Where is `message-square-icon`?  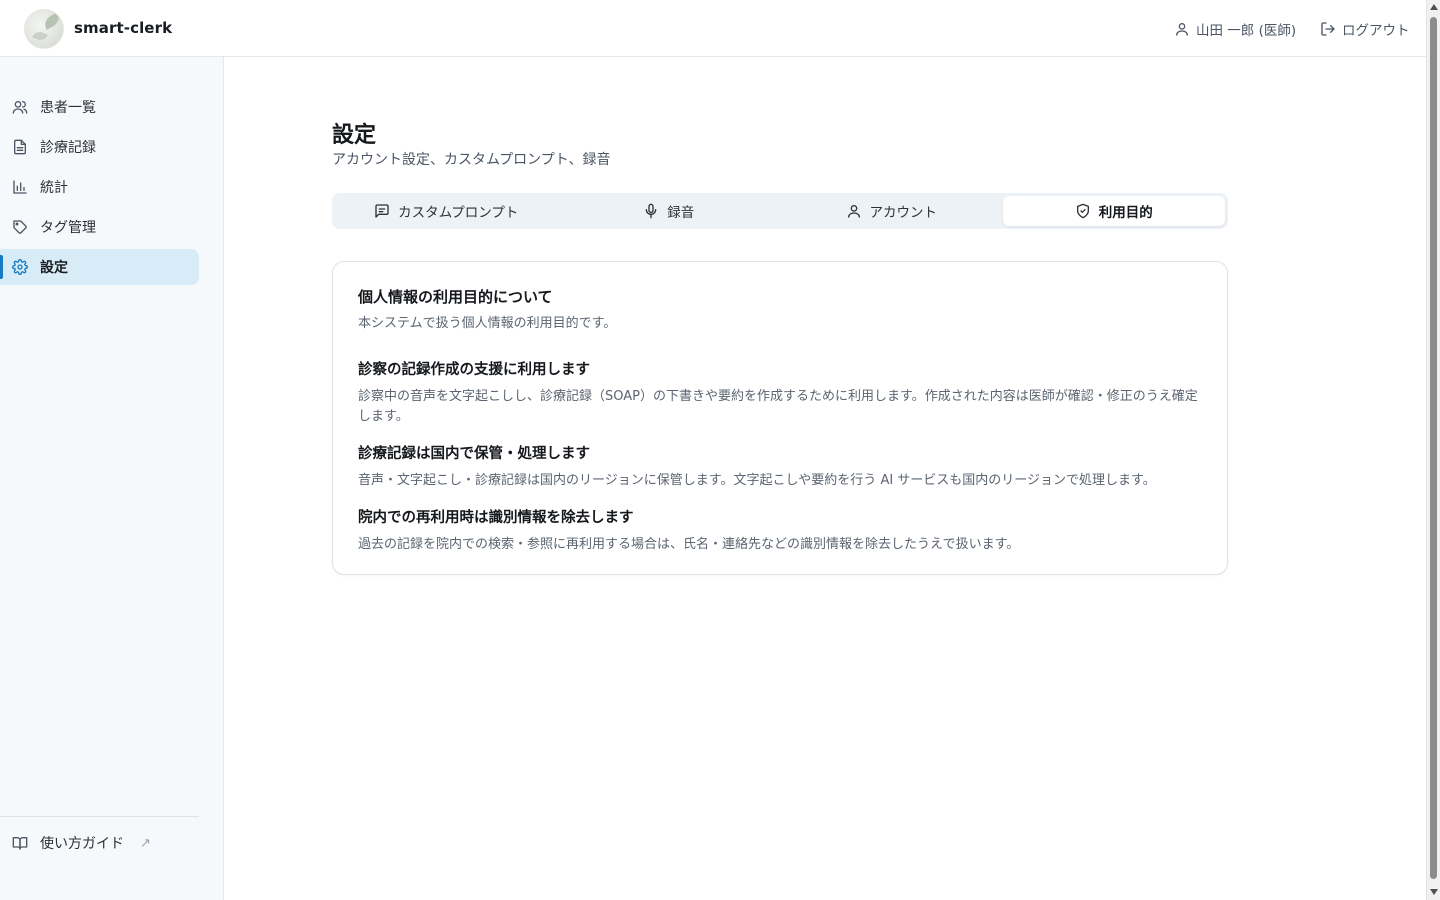 message-square-icon is located at coordinates (382, 211).